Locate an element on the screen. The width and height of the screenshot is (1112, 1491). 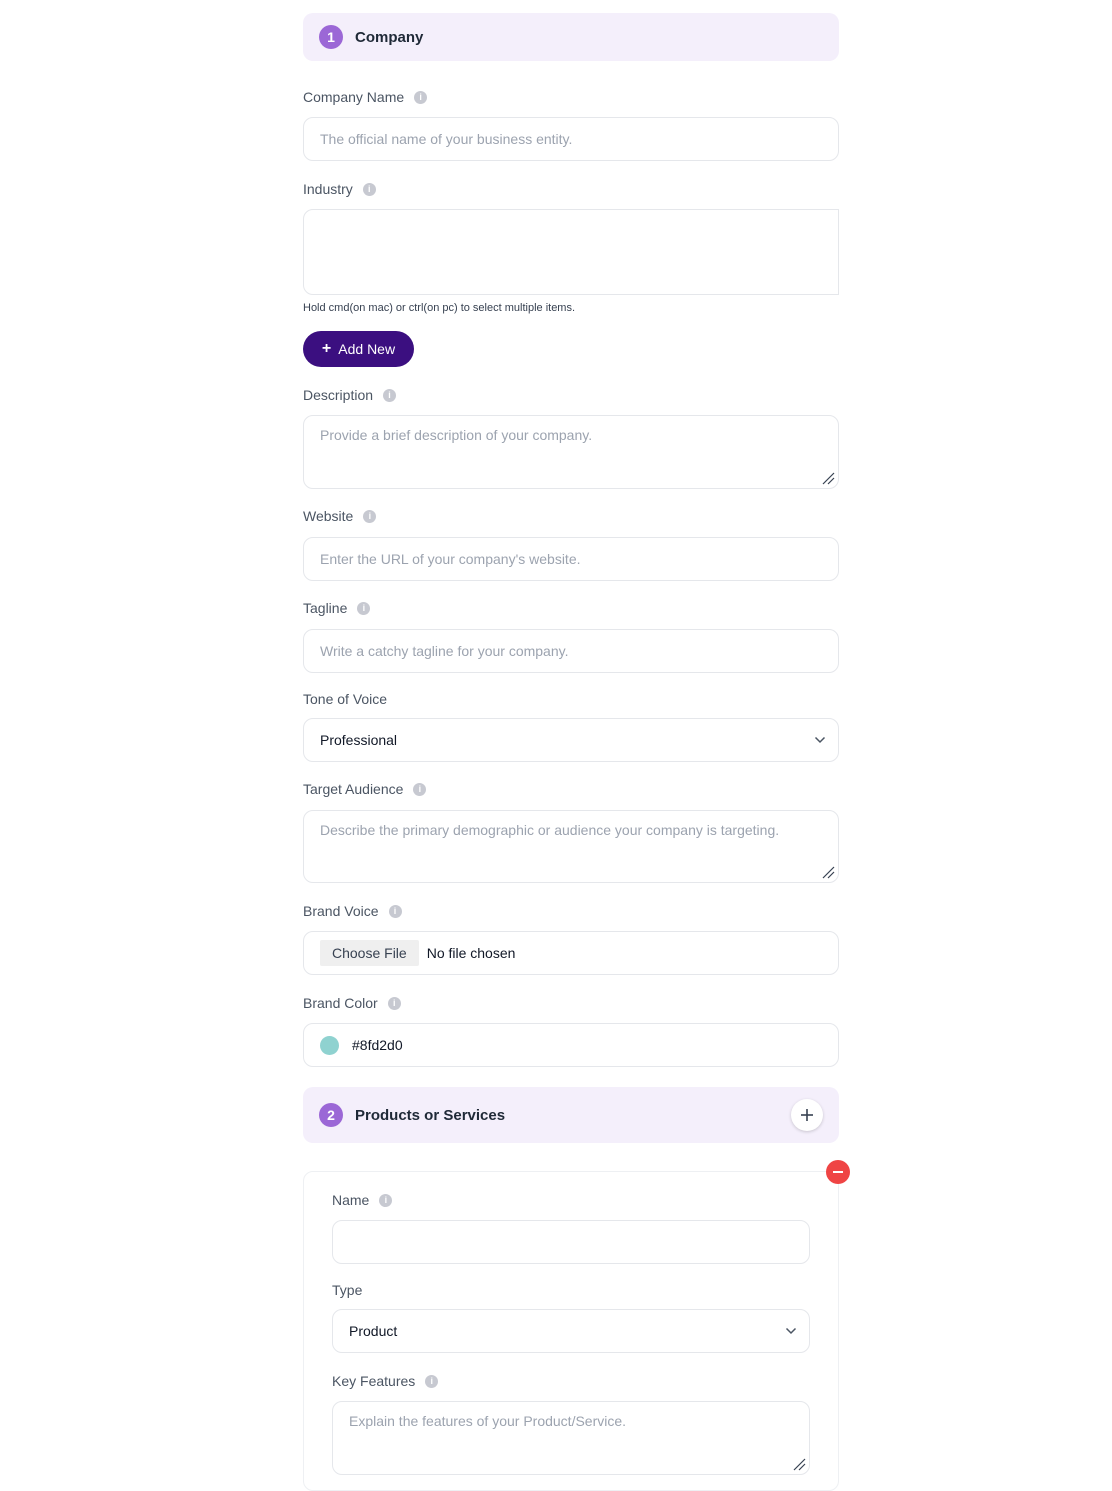
target-audience-label: Target Audience i is located at coordinates (365, 789).